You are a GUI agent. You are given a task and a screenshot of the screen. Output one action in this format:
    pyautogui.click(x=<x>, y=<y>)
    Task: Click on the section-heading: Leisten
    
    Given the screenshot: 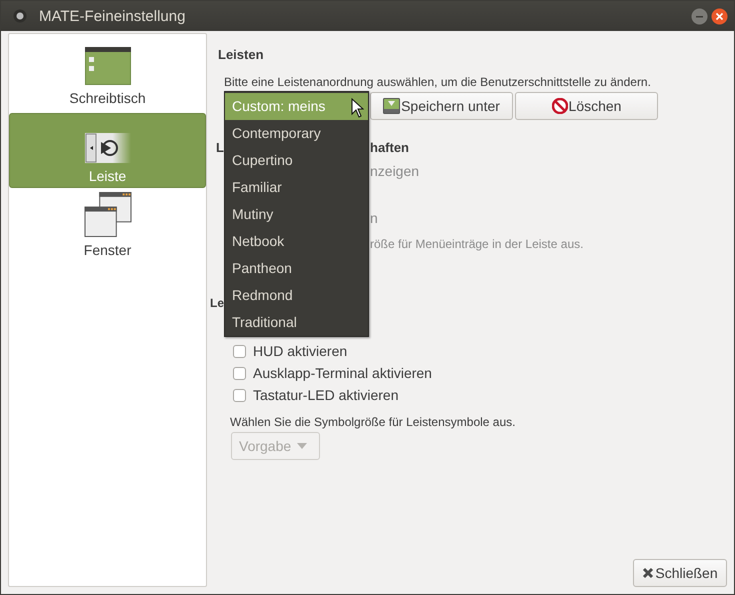 What is the action you would take?
    pyautogui.click(x=241, y=54)
    